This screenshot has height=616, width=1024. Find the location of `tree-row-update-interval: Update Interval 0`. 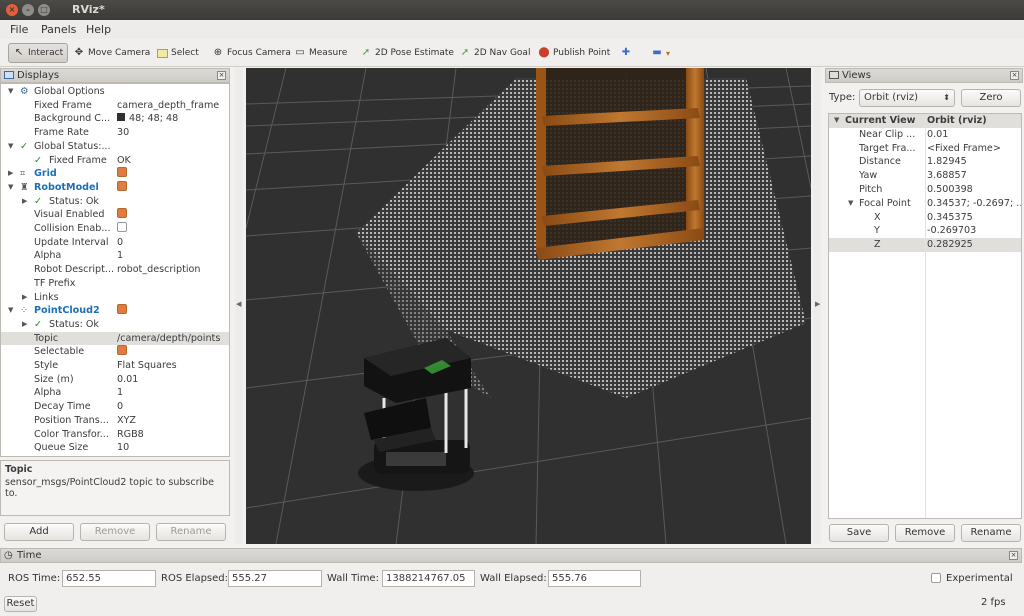

tree-row-update-interval: Update Interval 0 is located at coordinates (115, 243).